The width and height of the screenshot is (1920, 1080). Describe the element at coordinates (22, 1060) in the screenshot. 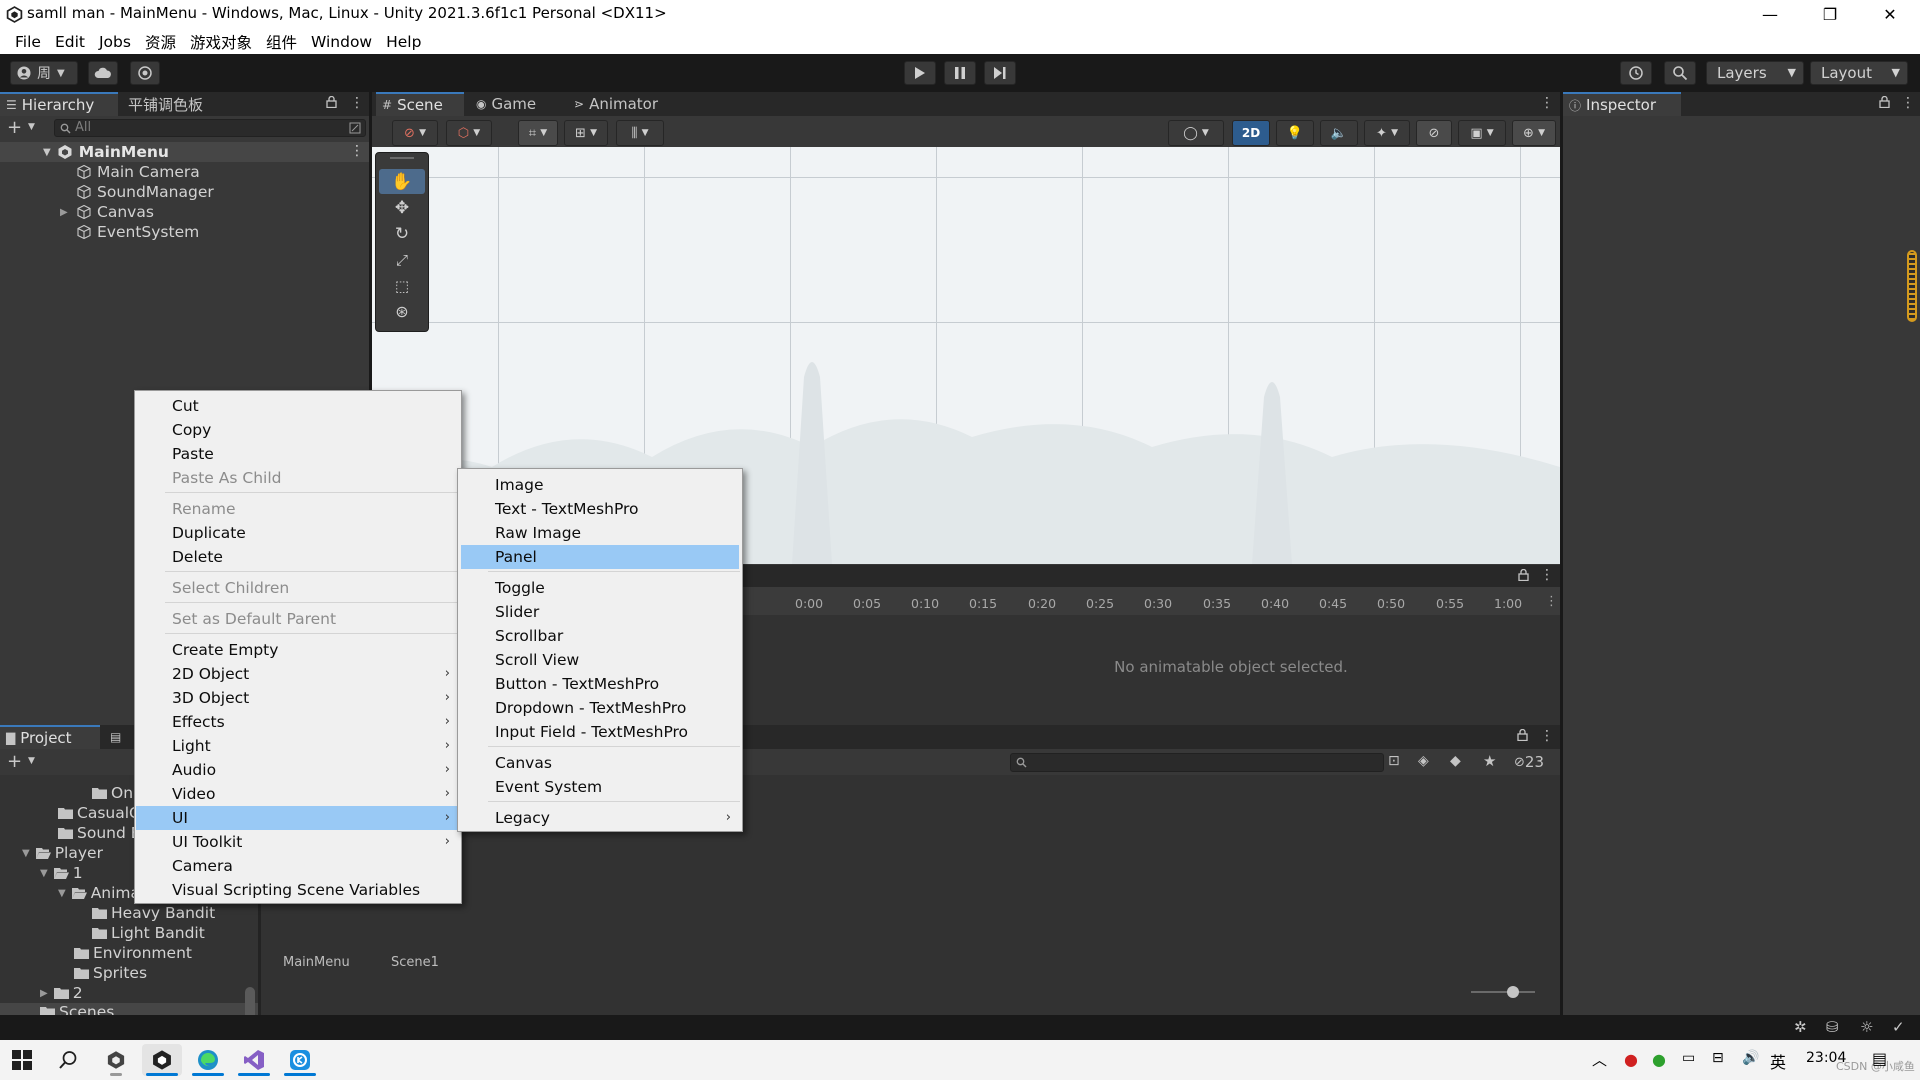

I see `start-button` at that location.